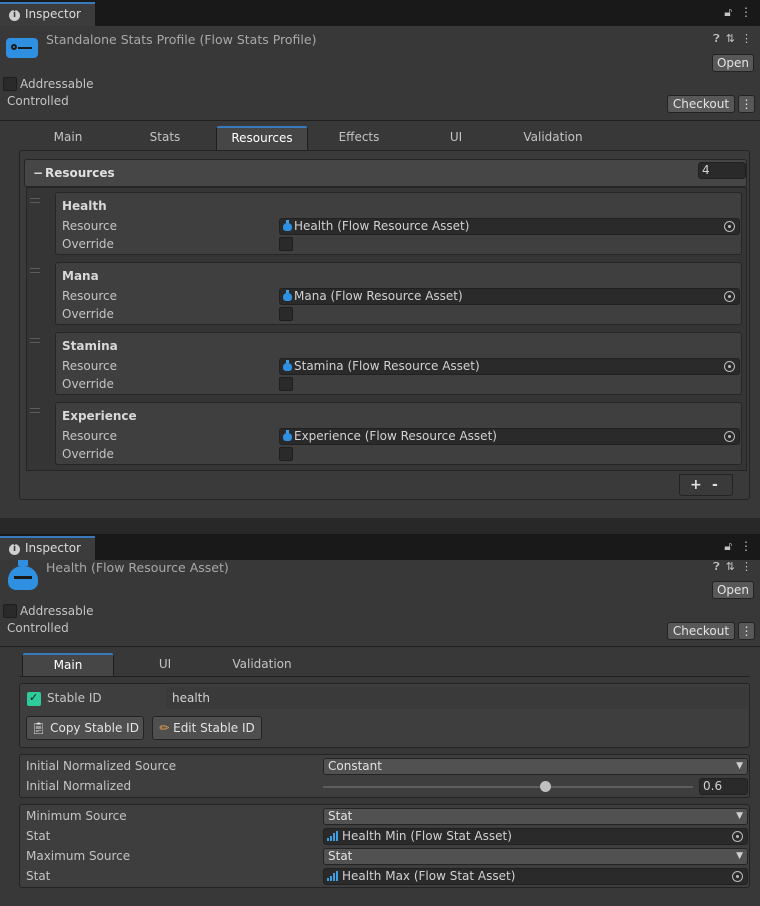 The height and width of the screenshot is (906, 760). I want to click on tab-resources: Resources, so click(262, 138).